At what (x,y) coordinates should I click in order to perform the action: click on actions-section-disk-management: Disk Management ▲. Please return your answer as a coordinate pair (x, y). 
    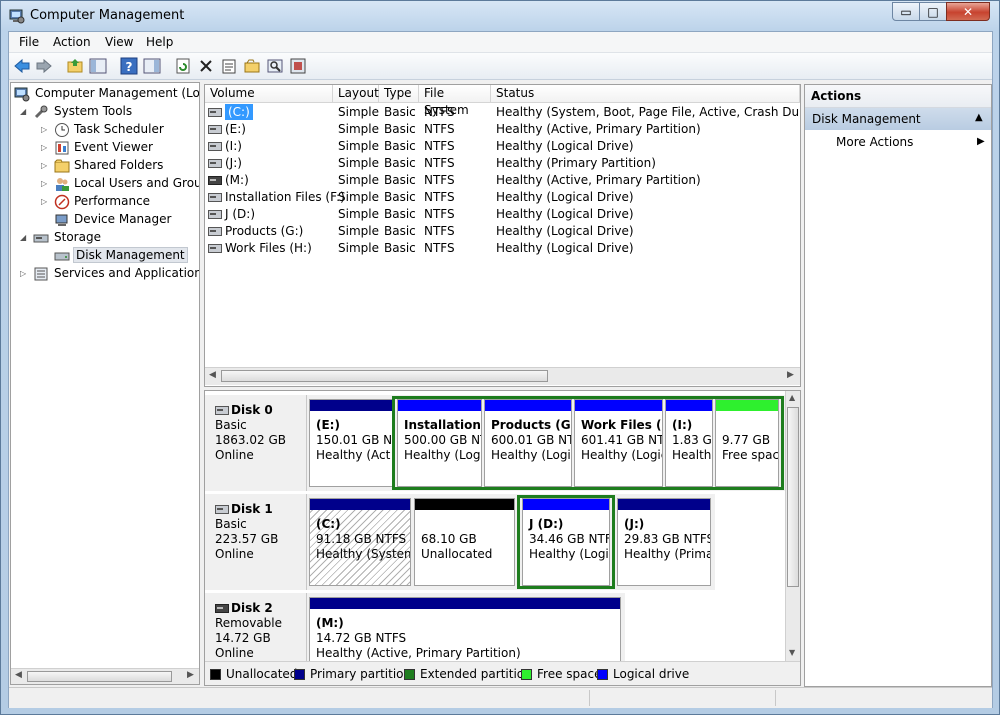
    Looking at the image, I should click on (898, 119).